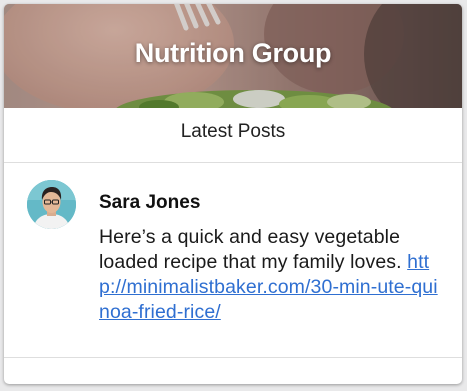  Describe the element at coordinates (149, 203) in the screenshot. I see `post-author: Sara Jones` at that location.